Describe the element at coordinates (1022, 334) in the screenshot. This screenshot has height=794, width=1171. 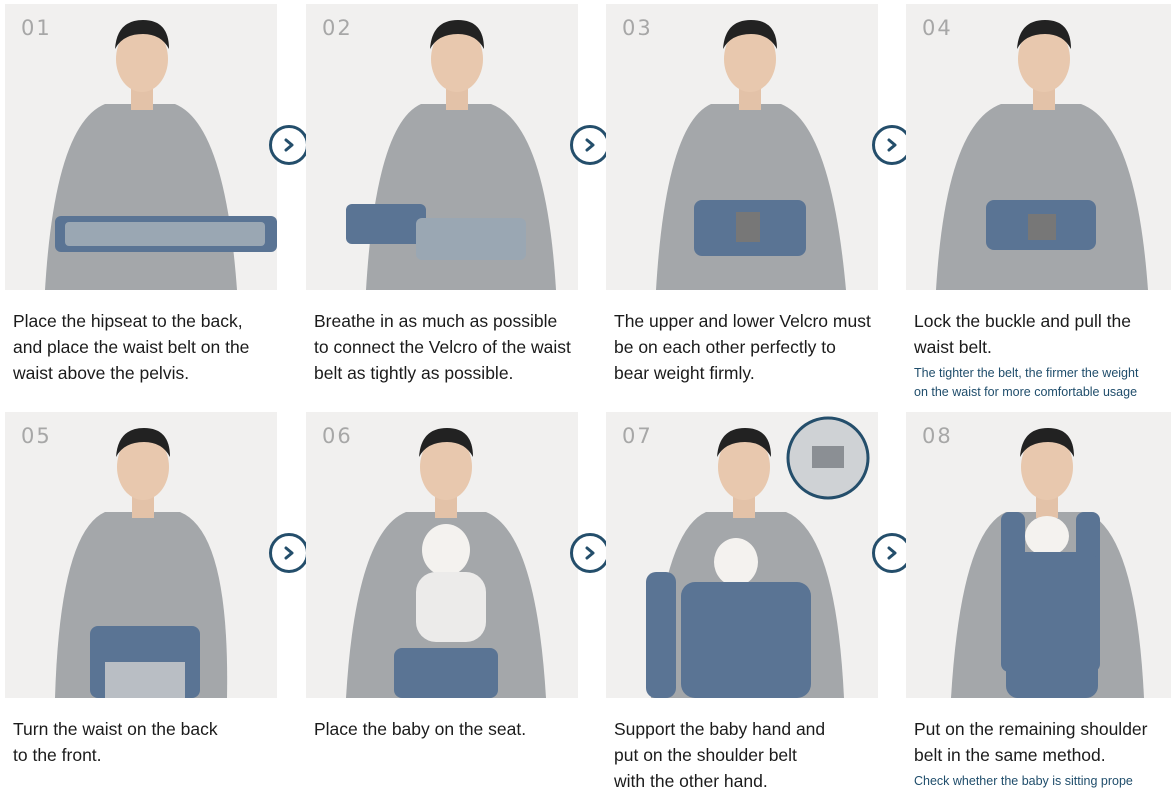
I see `step-description: Lock the buckle and pull the waist belt.` at that location.